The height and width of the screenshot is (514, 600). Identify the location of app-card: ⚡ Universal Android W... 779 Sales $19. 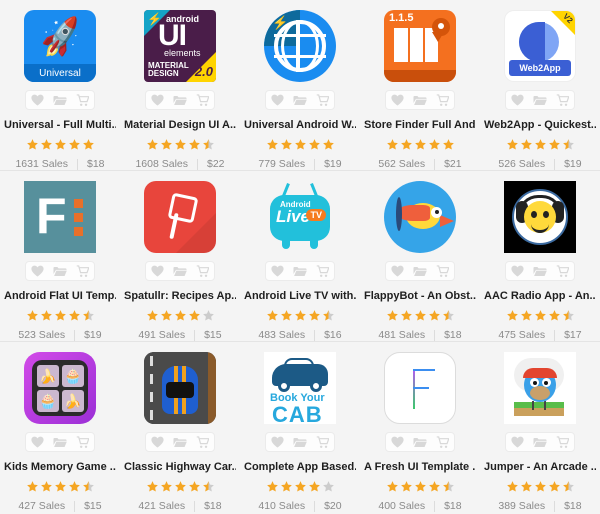
(300, 85).